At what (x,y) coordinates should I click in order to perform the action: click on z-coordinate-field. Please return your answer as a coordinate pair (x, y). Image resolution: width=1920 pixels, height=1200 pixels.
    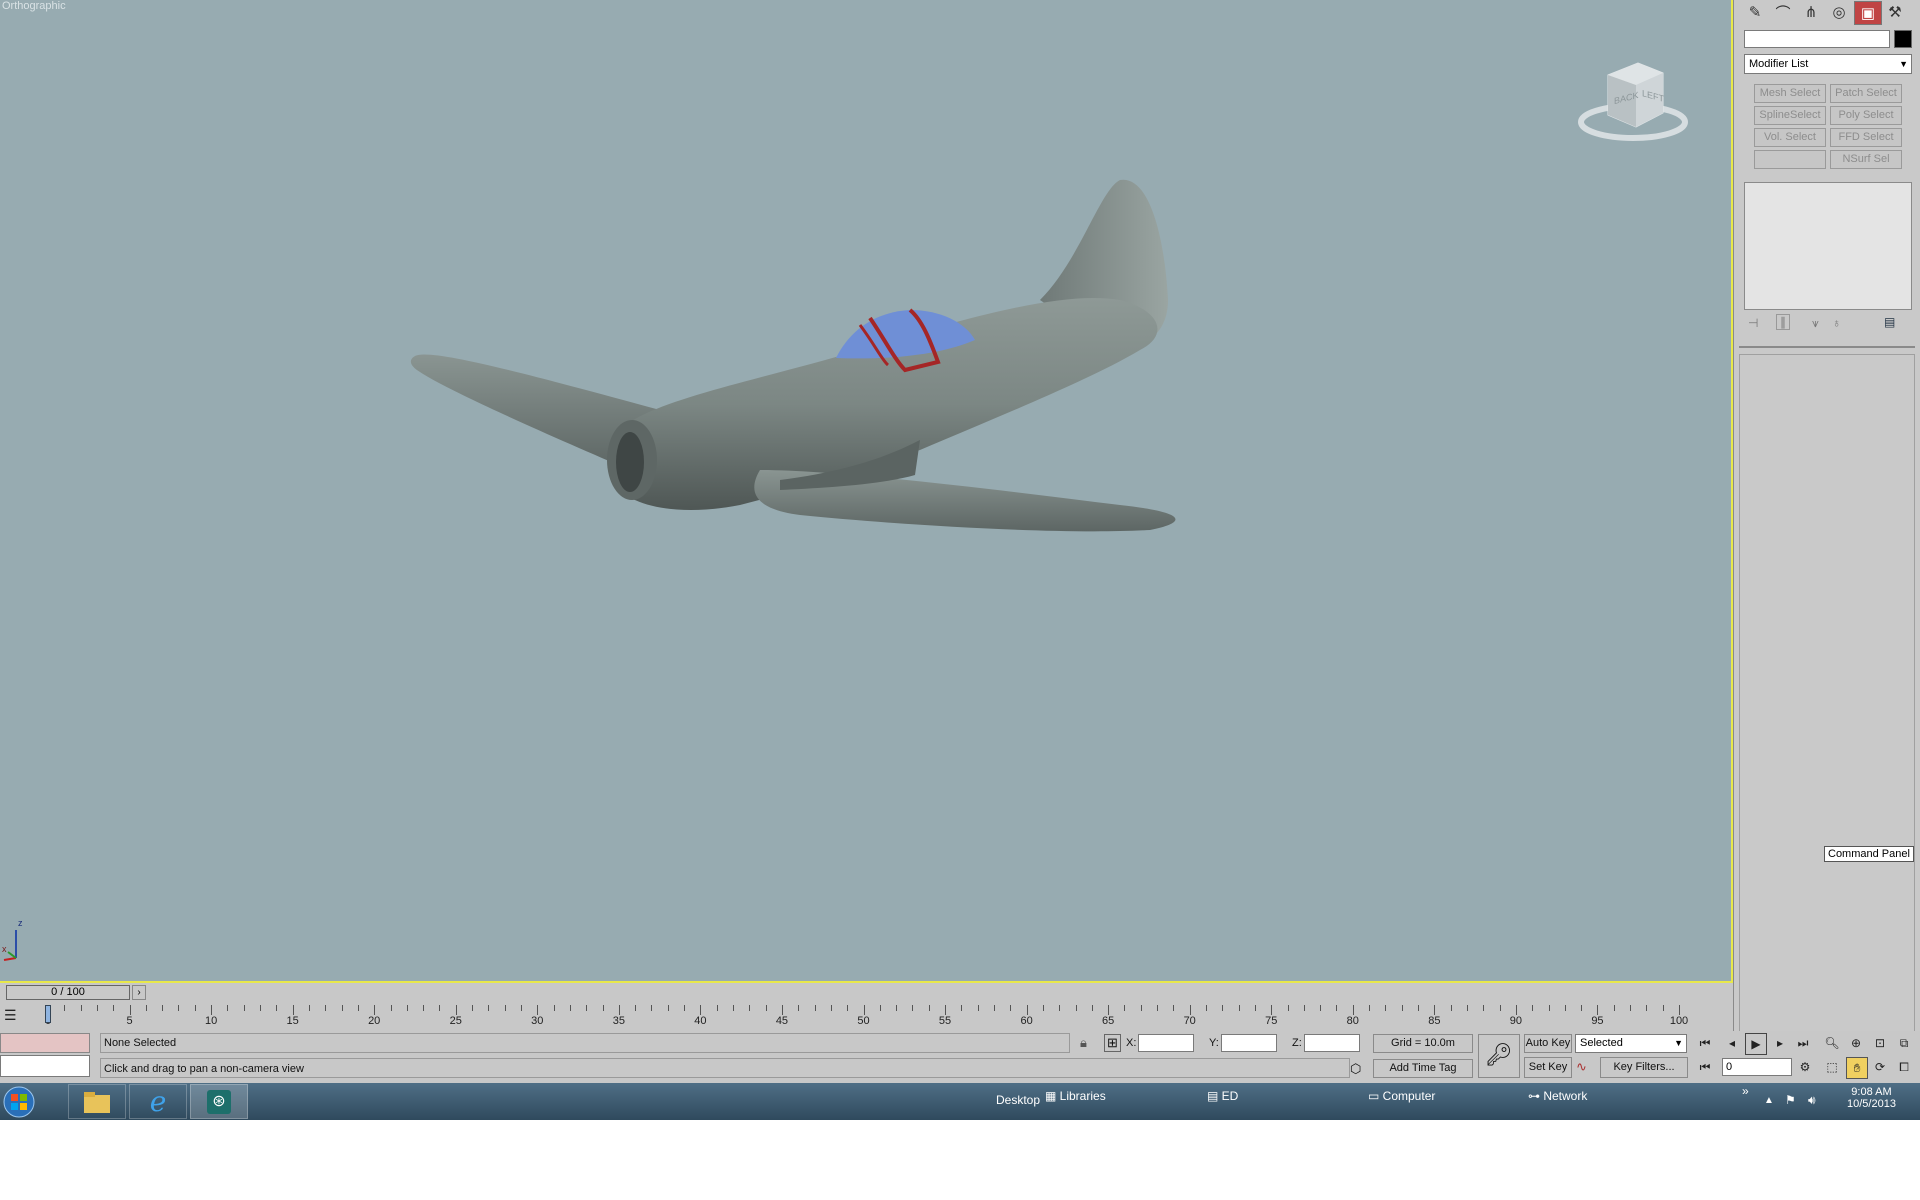
    Looking at the image, I should click on (1332, 1043).